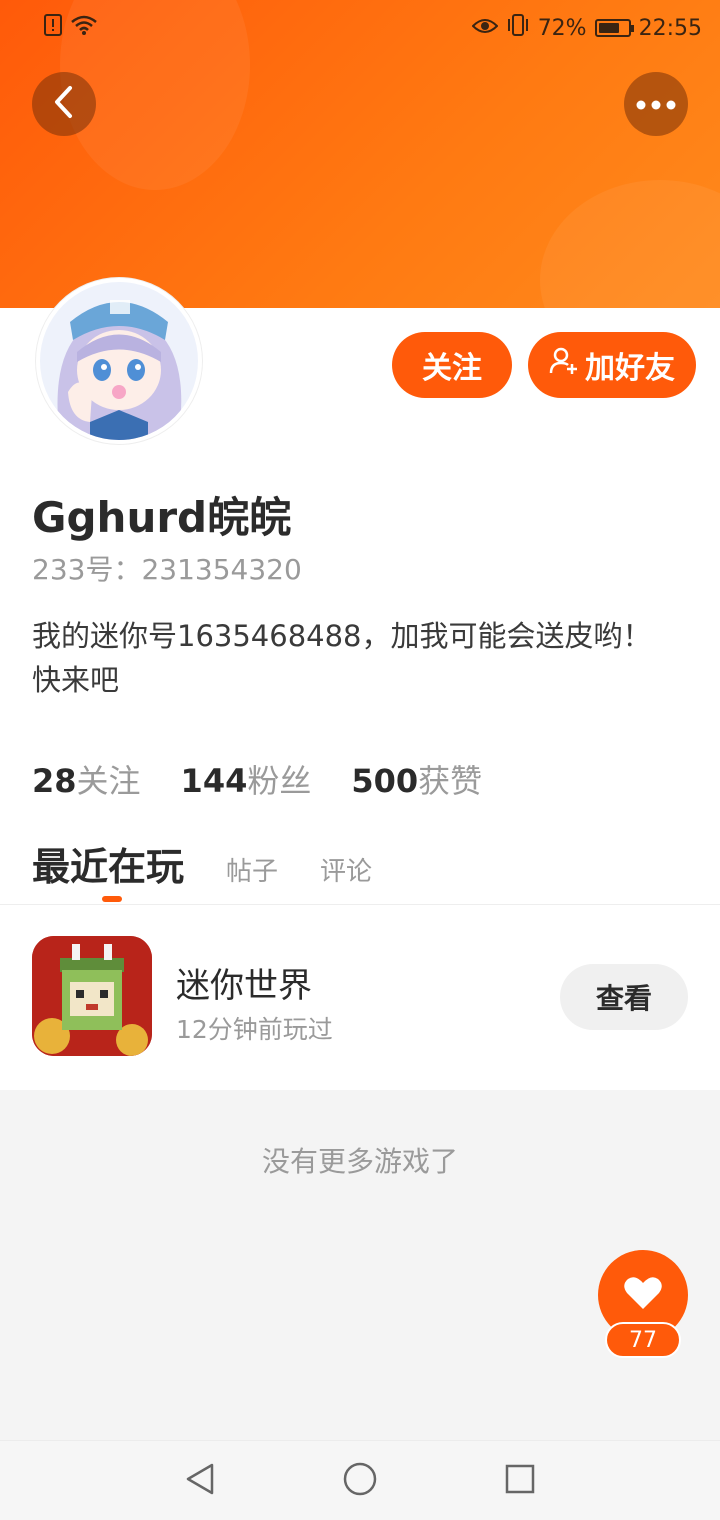  What do you see at coordinates (112, 899) in the screenshot?
I see `tab-indicator` at bounding box center [112, 899].